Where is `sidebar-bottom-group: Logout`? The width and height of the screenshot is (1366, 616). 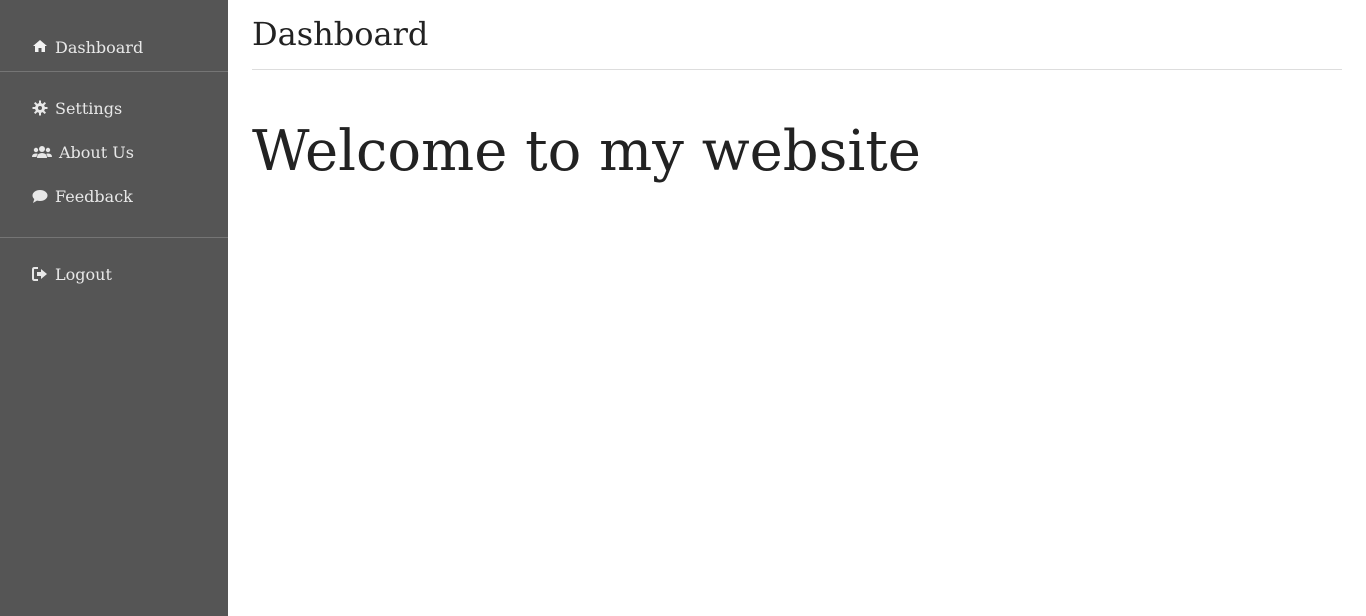 sidebar-bottom-group: Logout is located at coordinates (114, 267).